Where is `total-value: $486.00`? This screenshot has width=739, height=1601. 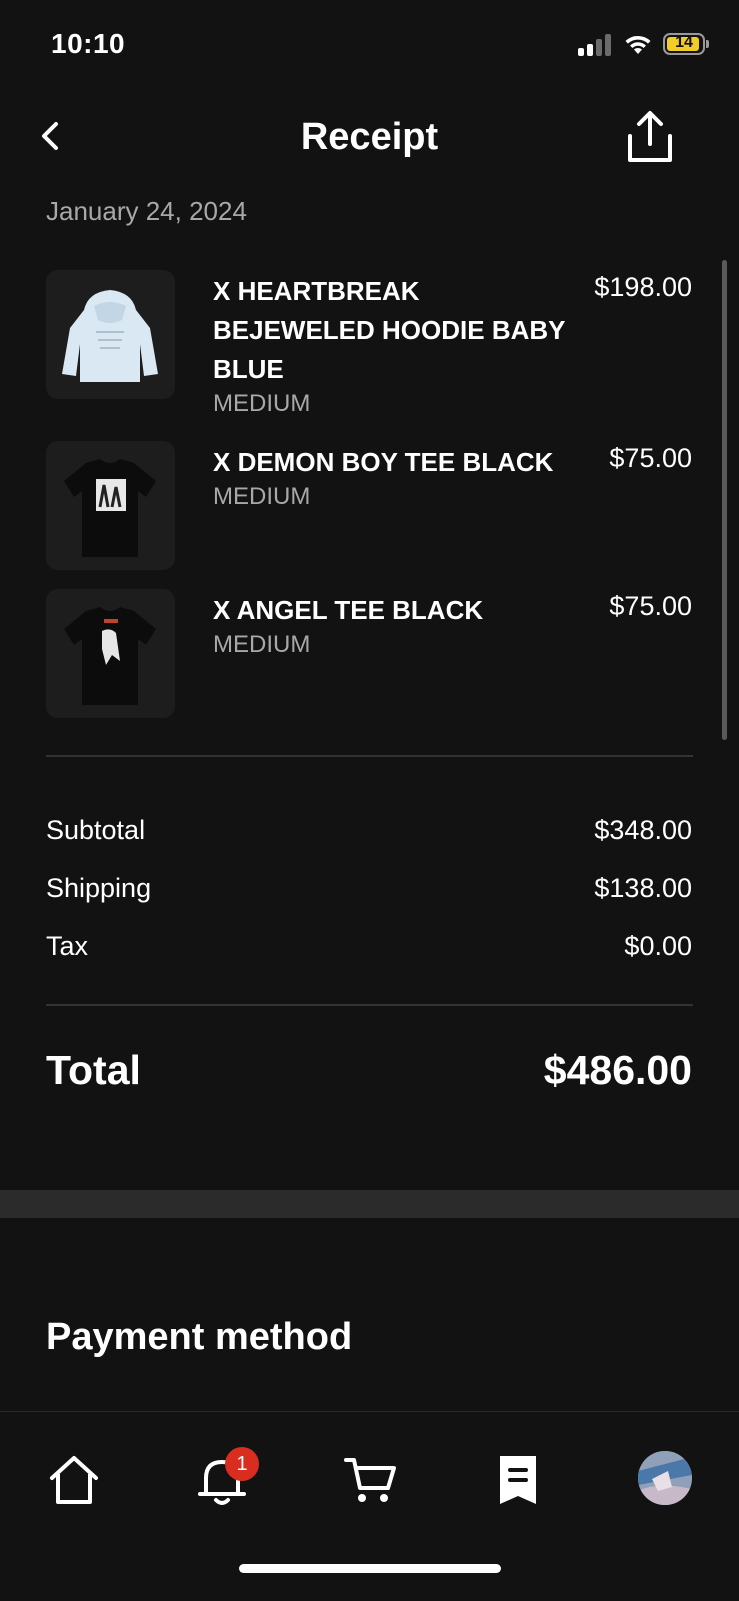 total-value: $486.00 is located at coordinates (617, 1070).